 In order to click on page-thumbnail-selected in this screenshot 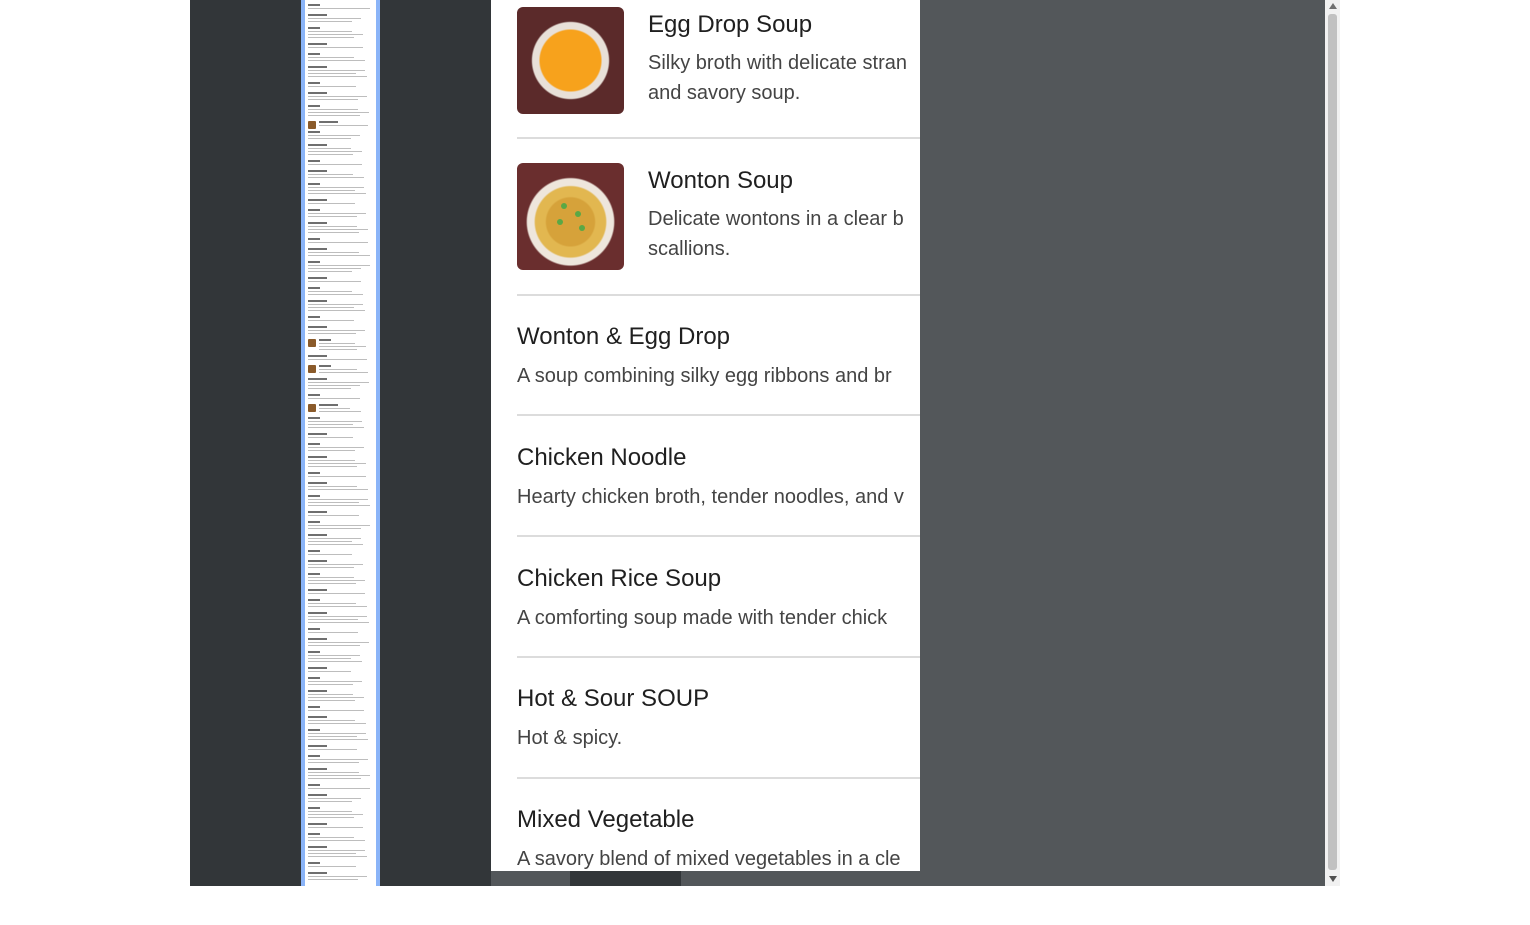, I will do `click(340, 443)`.